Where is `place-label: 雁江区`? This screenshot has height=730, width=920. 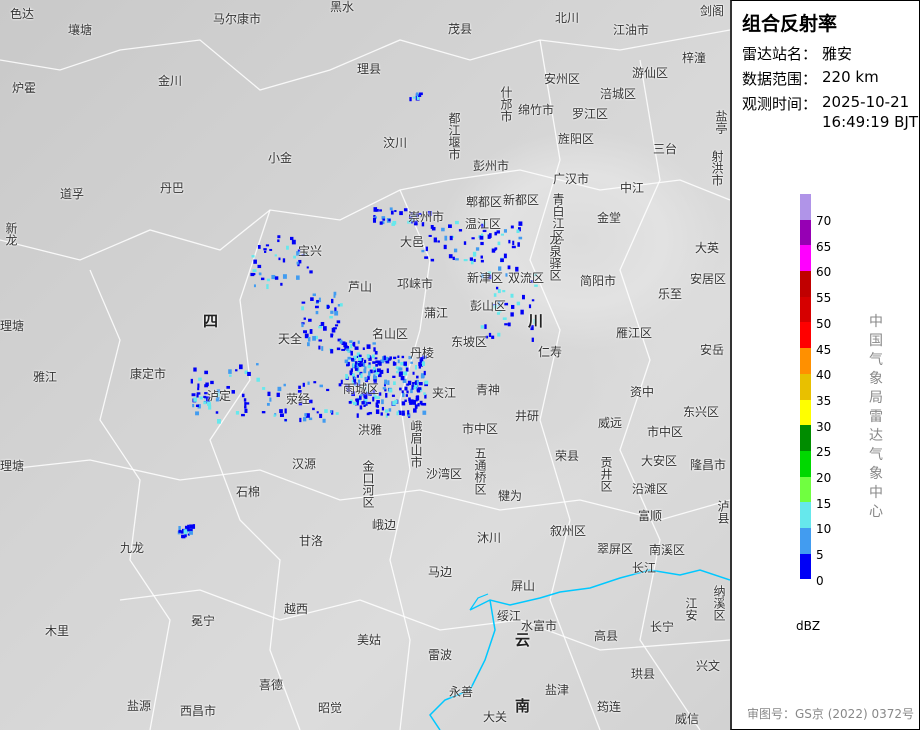 place-label: 雁江区 is located at coordinates (634, 333).